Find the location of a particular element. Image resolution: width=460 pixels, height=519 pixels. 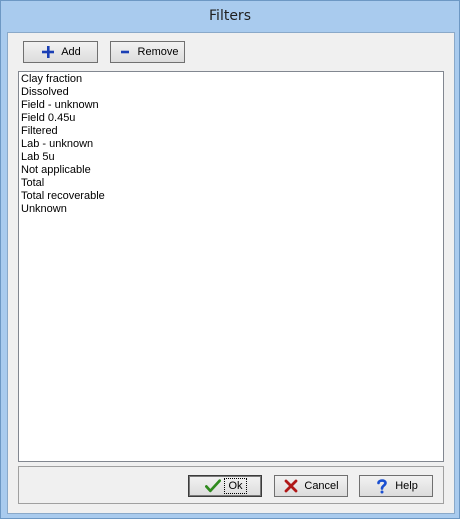

remove-button: Remove is located at coordinates (147, 52).